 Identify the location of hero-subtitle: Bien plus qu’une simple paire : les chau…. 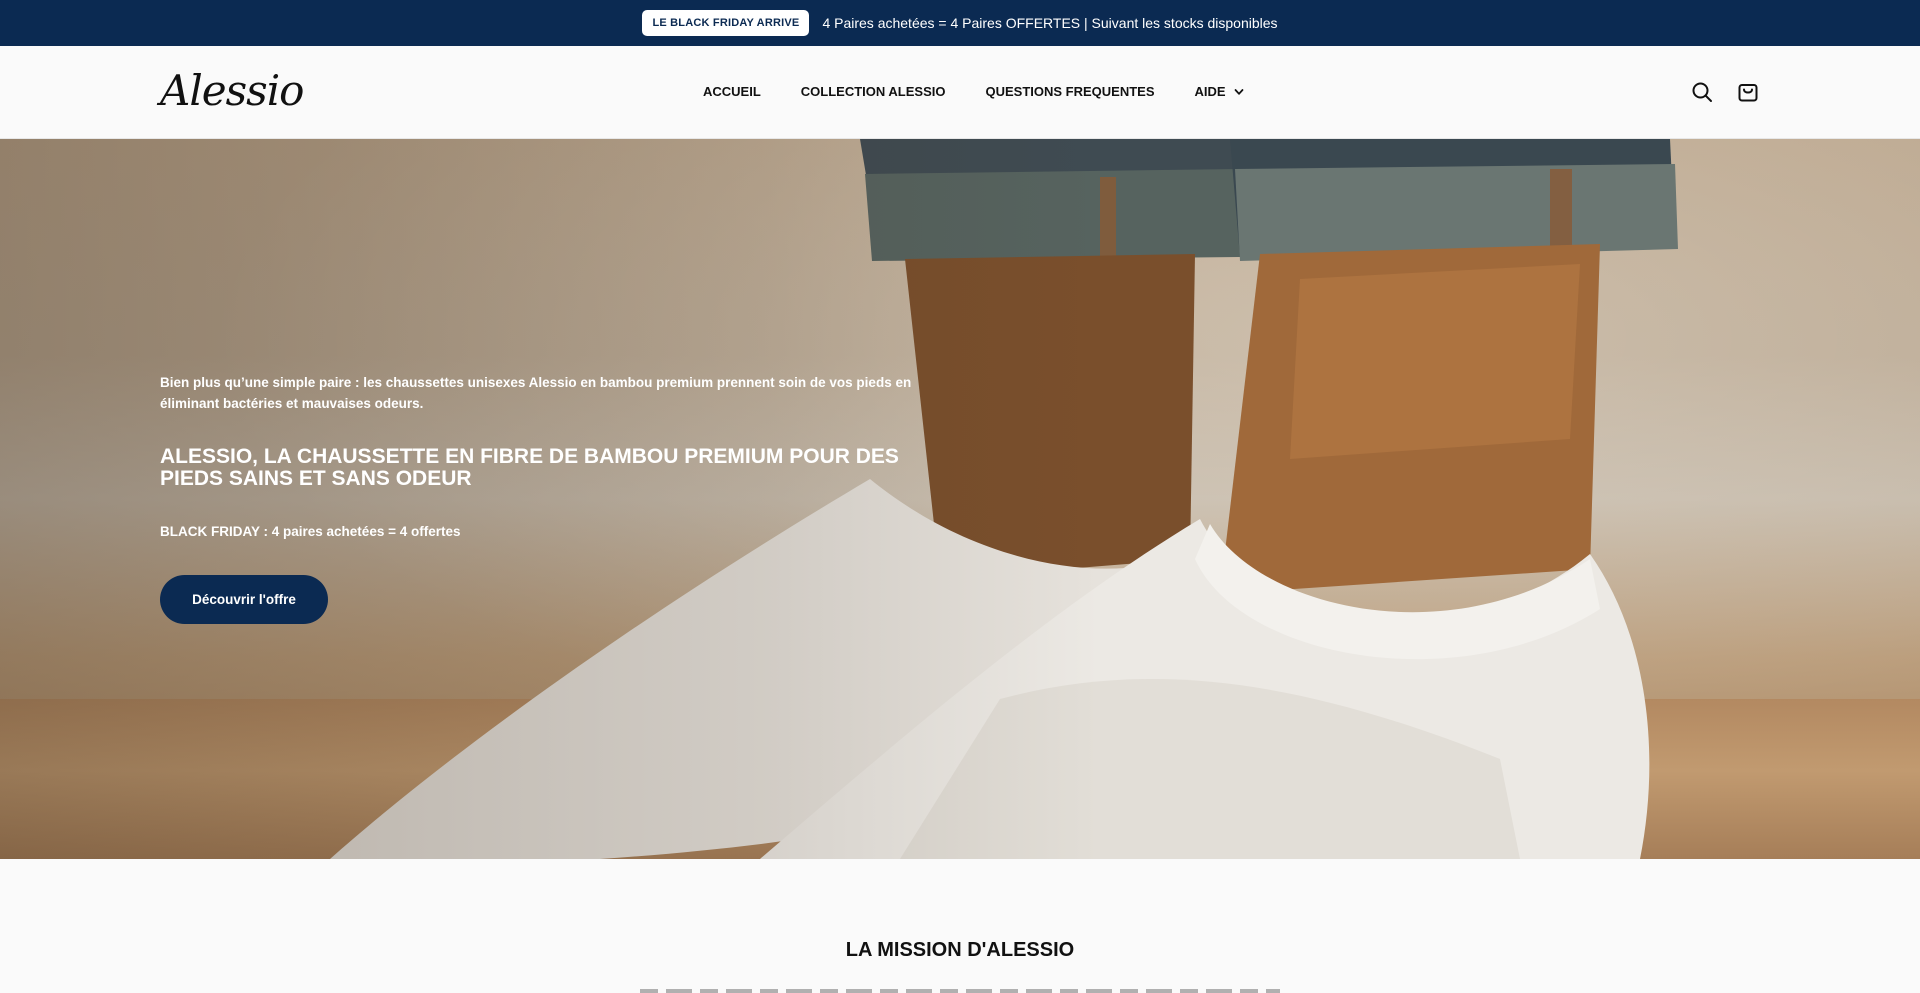
(536, 393).